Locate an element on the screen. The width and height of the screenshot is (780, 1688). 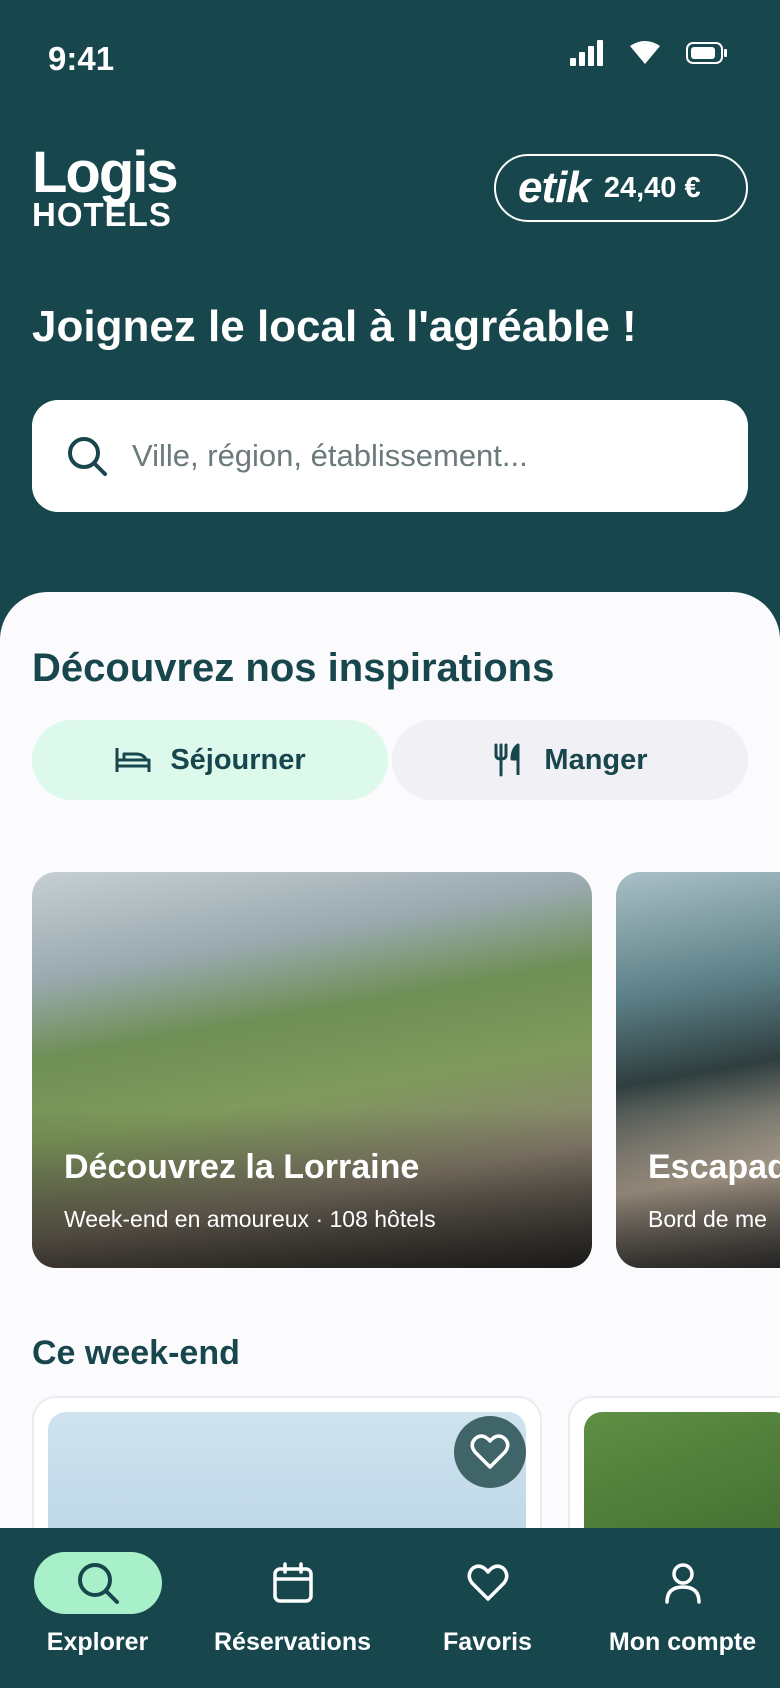
card-title: Découvrez la Lorraine is located at coordinates (242, 1167).